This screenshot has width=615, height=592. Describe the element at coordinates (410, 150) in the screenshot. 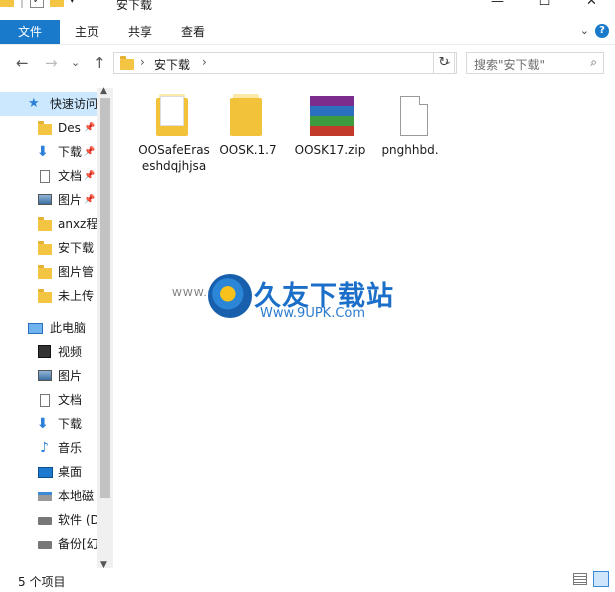

I see `file-name: pnghhbd.` at that location.